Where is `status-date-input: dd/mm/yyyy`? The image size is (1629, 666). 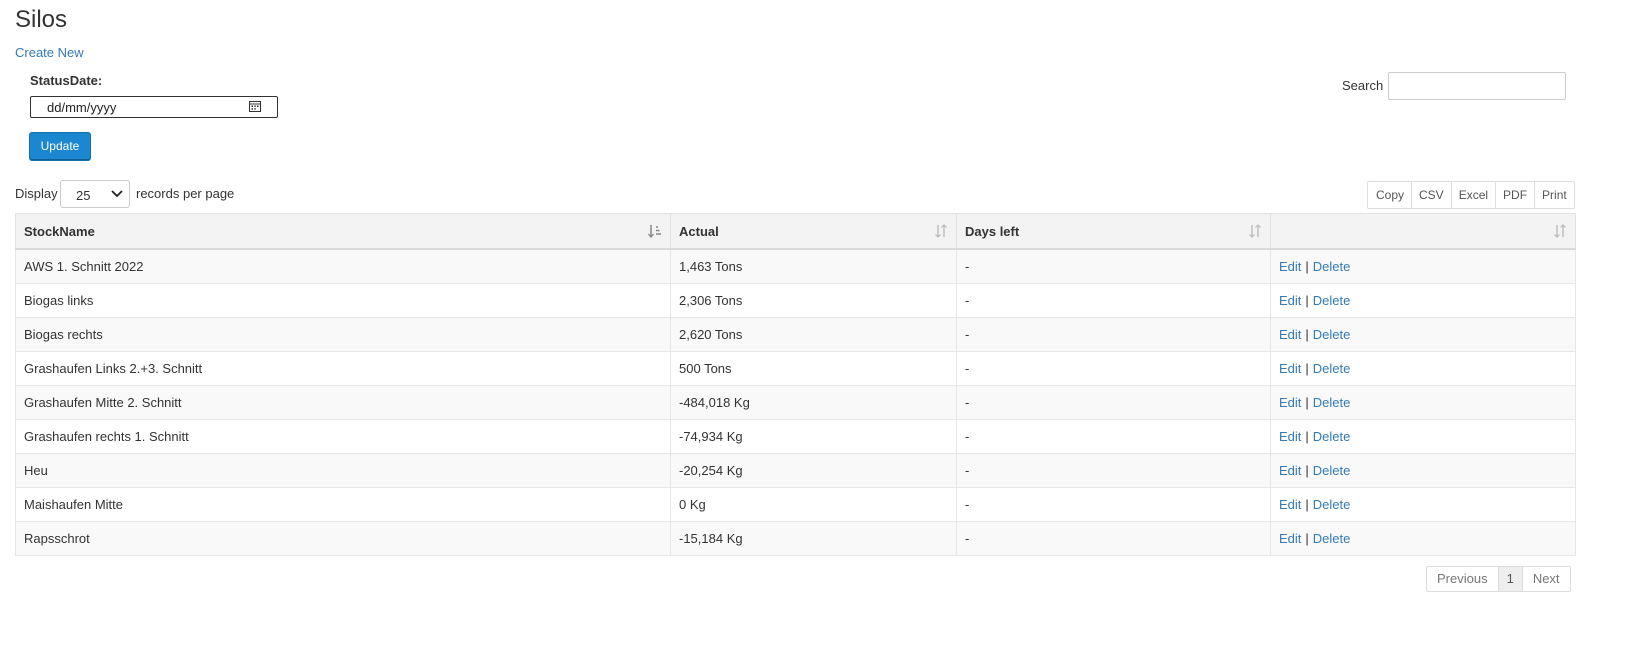
status-date-input: dd/mm/yyyy is located at coordinates (154, 107).